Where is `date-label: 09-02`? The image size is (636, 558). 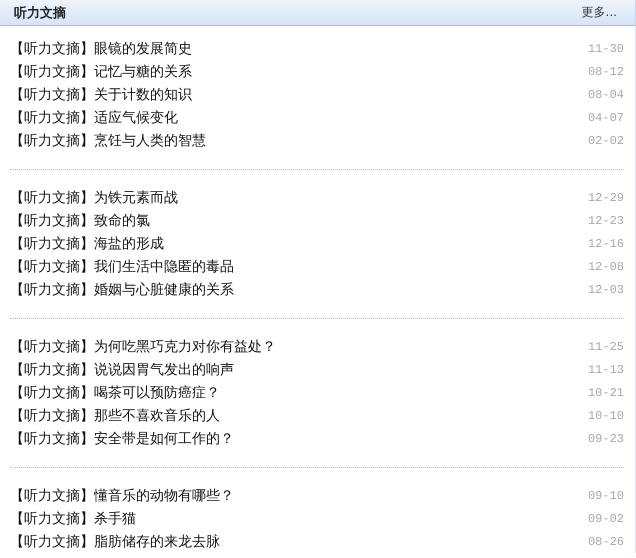 date-label: 09-02 is located at coordinates (606, 519).